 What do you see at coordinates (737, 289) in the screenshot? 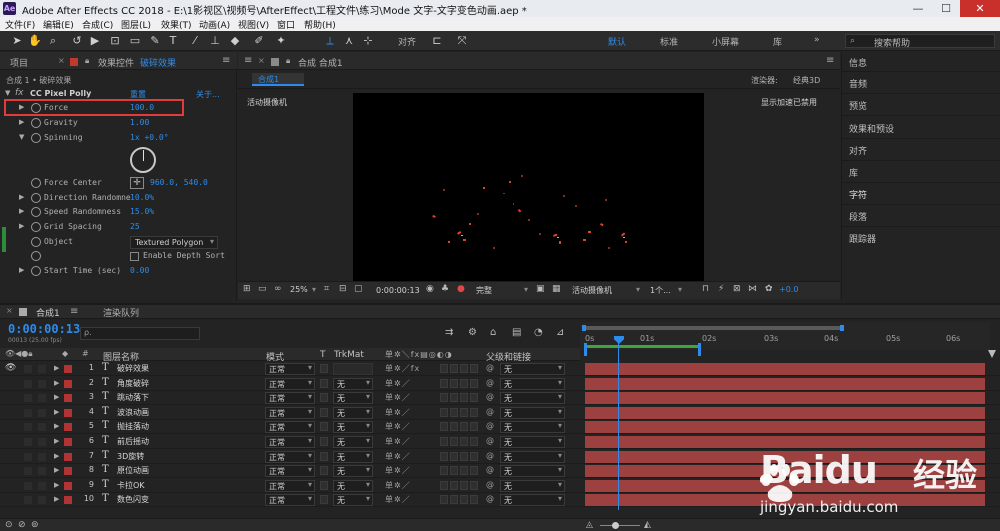
I see `timeline-icon: ⊠` at bounding box center [737, 289].